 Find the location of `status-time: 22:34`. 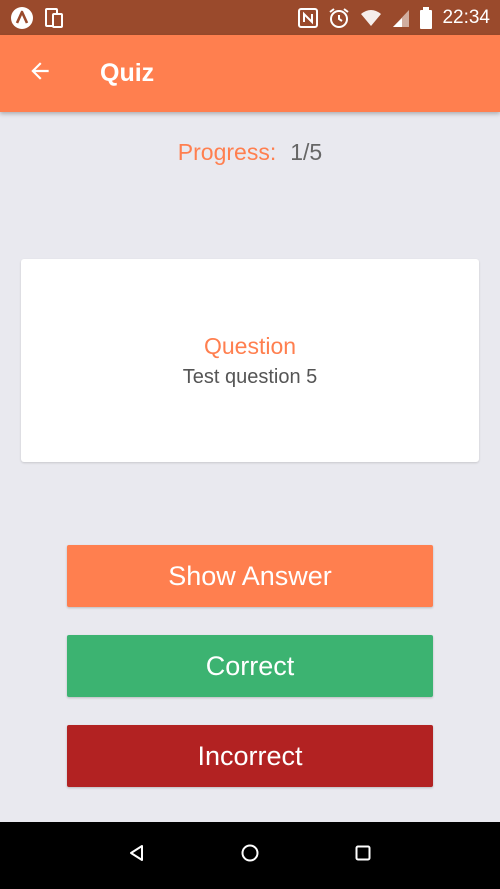

status-time: 22:34 is located at coordinates (466, 17).